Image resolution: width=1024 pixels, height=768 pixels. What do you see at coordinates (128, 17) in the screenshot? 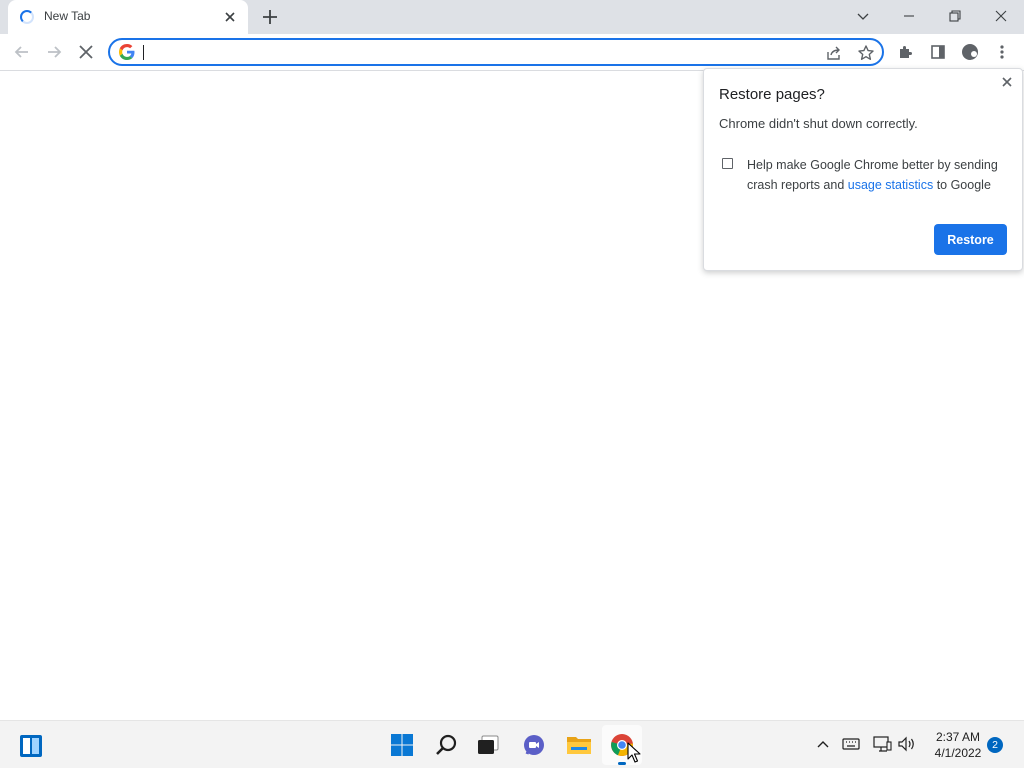
I see `tab-new-tab: New Tab` at bounding box center [128, 17].